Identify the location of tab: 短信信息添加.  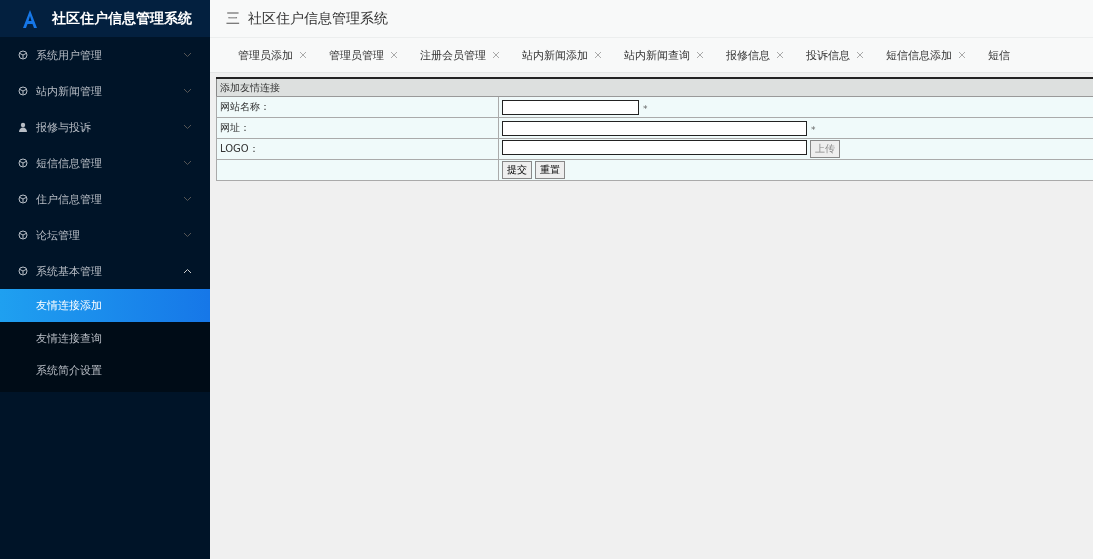
(926, 55).